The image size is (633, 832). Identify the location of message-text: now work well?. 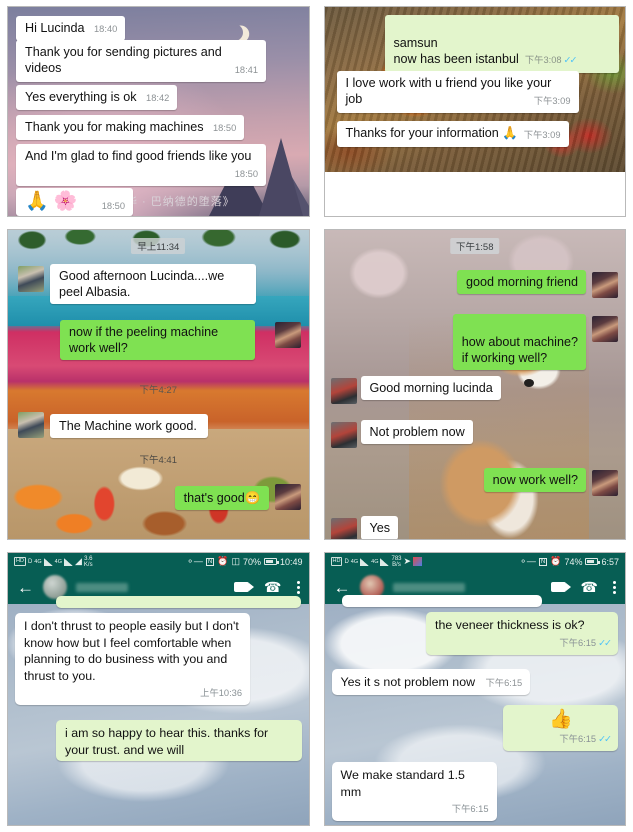
(535, 480).